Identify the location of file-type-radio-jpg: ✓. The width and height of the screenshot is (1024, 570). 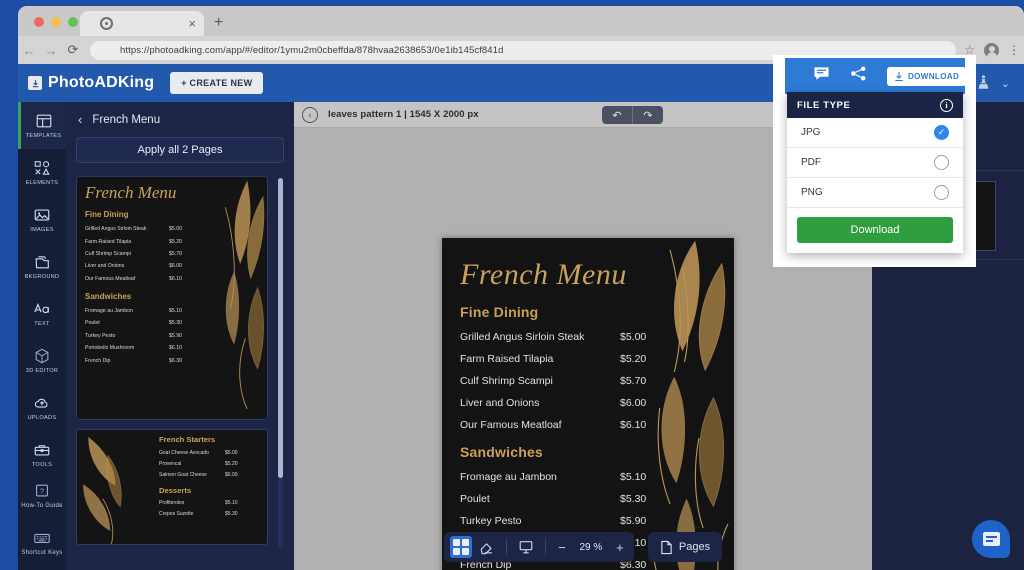
(941, 132).